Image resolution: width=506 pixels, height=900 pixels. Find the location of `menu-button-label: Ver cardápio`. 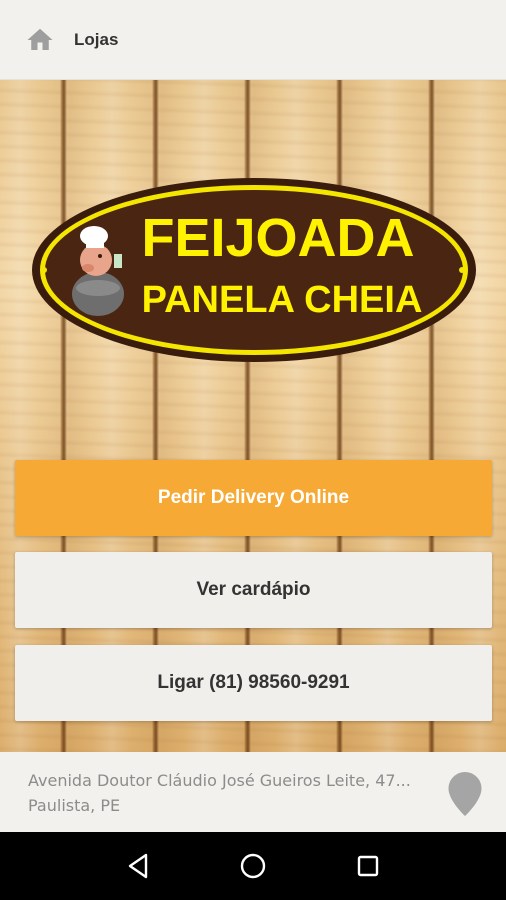

menu-button-label: Ver cardápio is located at coordinates (253, 589).